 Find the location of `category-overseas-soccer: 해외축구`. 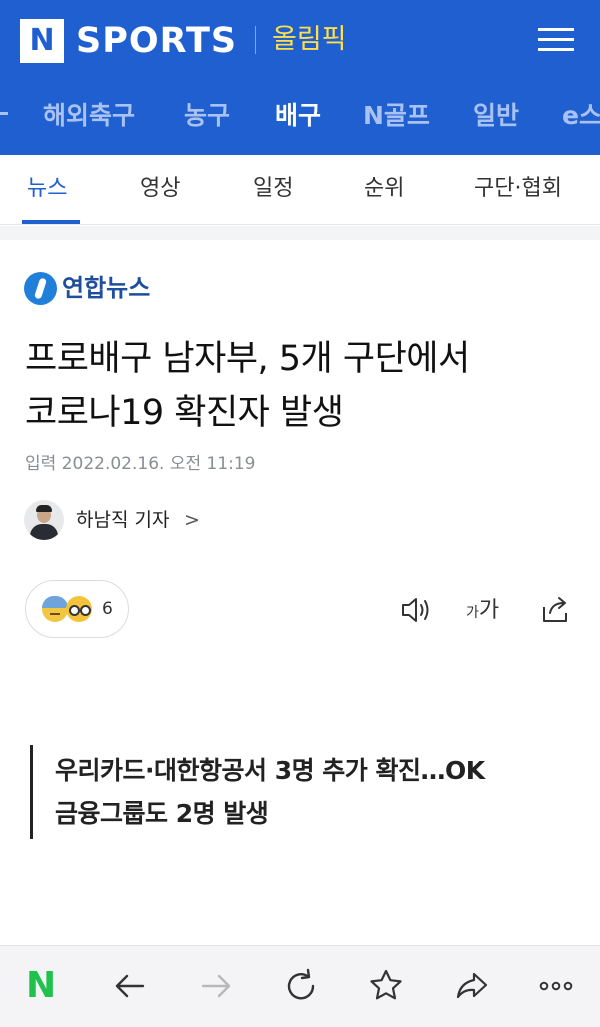

category-overseas-soccer: 해외축구 is located at coordinates (89, 116).